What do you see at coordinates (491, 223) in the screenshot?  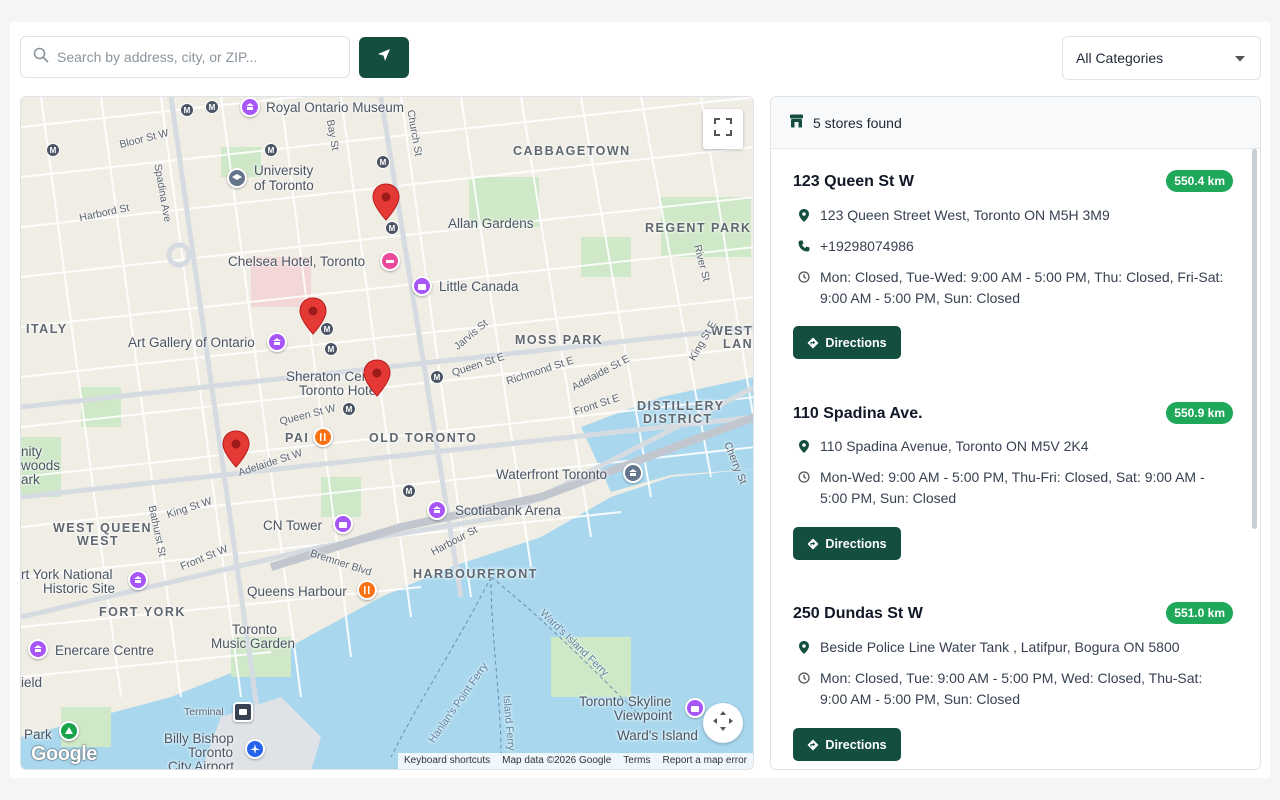 I see `map-label: Allan Gardens` at bounding box center [491, 223].